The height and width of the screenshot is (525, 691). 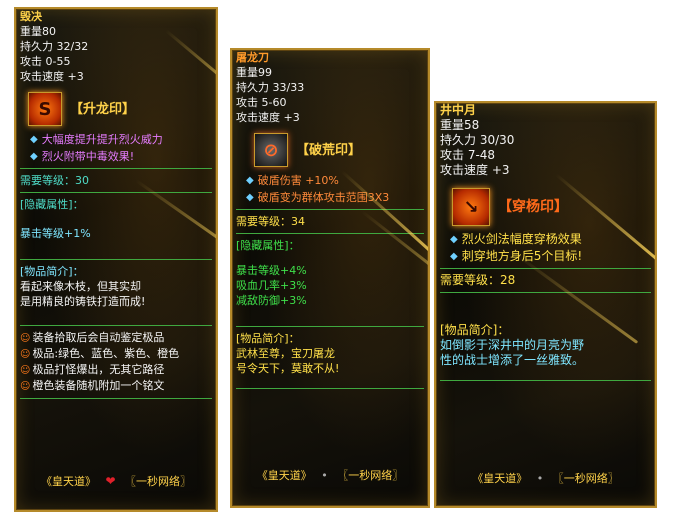 What do you see at coordinates (285, 353) in the screenshot?
I see `desc-line: 武林至尊，宝刀屠龙` at bounding box center [285, 353].